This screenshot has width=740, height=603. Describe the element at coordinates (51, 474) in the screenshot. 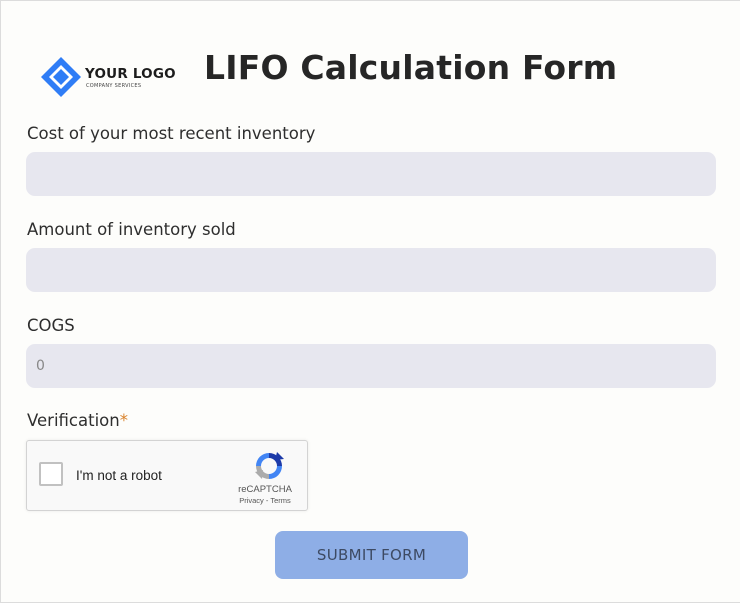

I see `recaptcha-checkbox` at that location.